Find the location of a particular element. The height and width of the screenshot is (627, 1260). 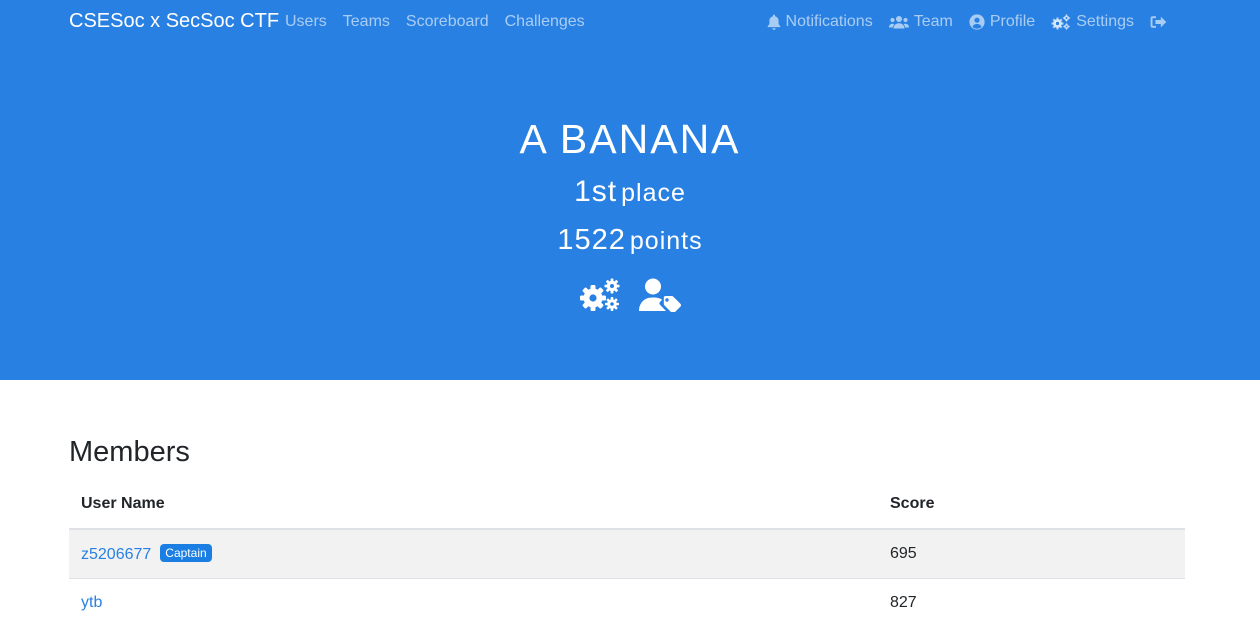

table-header-row: User Name Score is located at coordinates (627, 504).